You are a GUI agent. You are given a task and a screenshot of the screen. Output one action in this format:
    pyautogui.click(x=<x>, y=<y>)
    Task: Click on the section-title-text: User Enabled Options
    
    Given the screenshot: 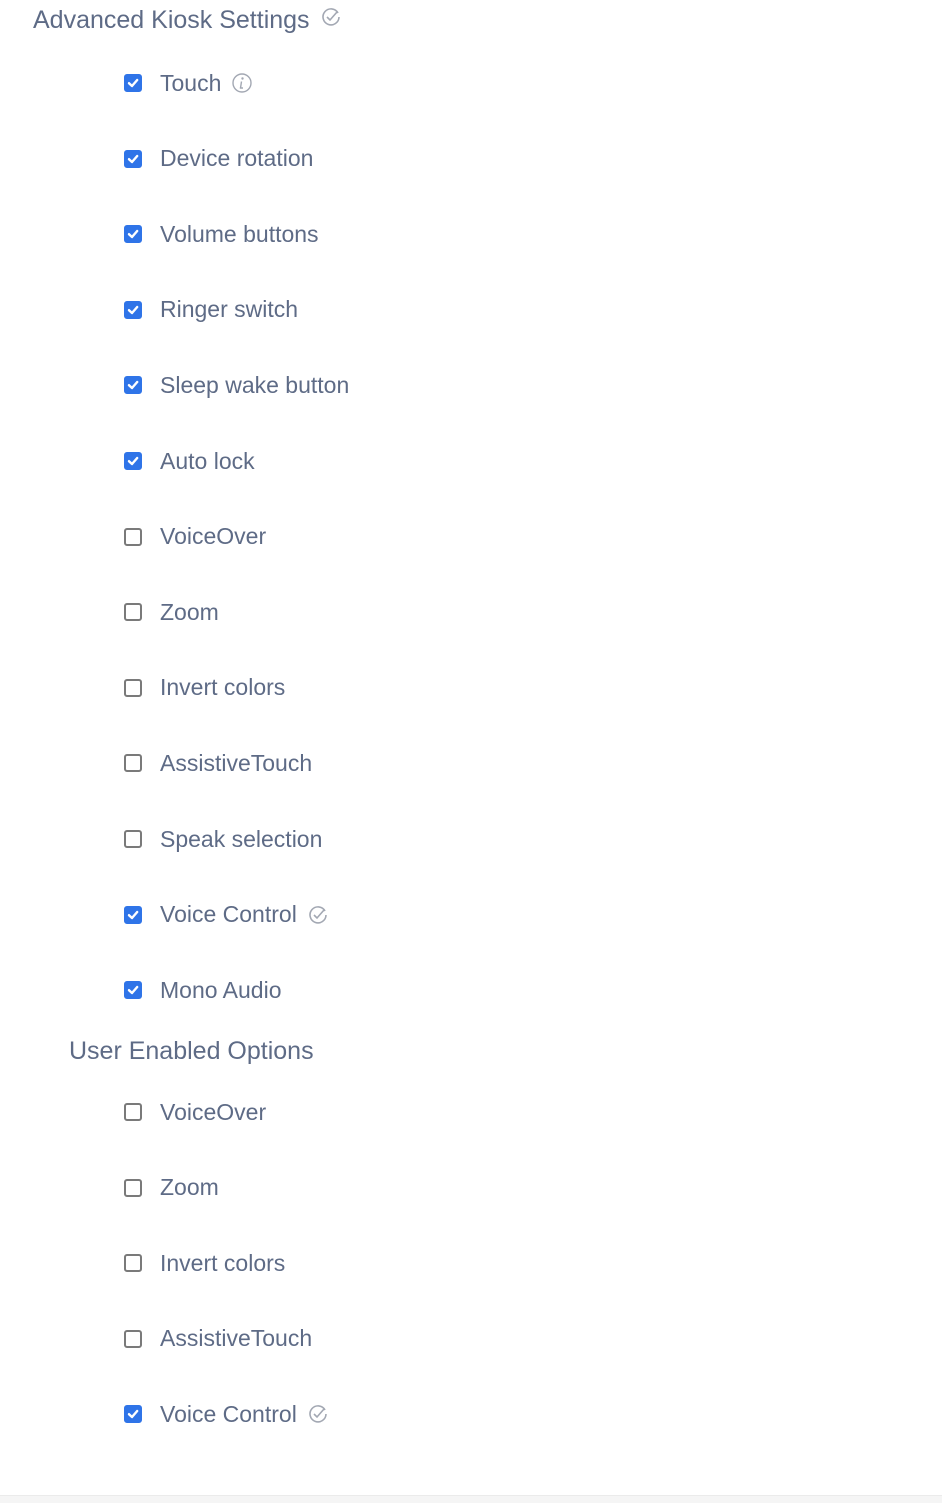 What is the action you would take?
    pyautogui.click(x=191, y=1051)
    